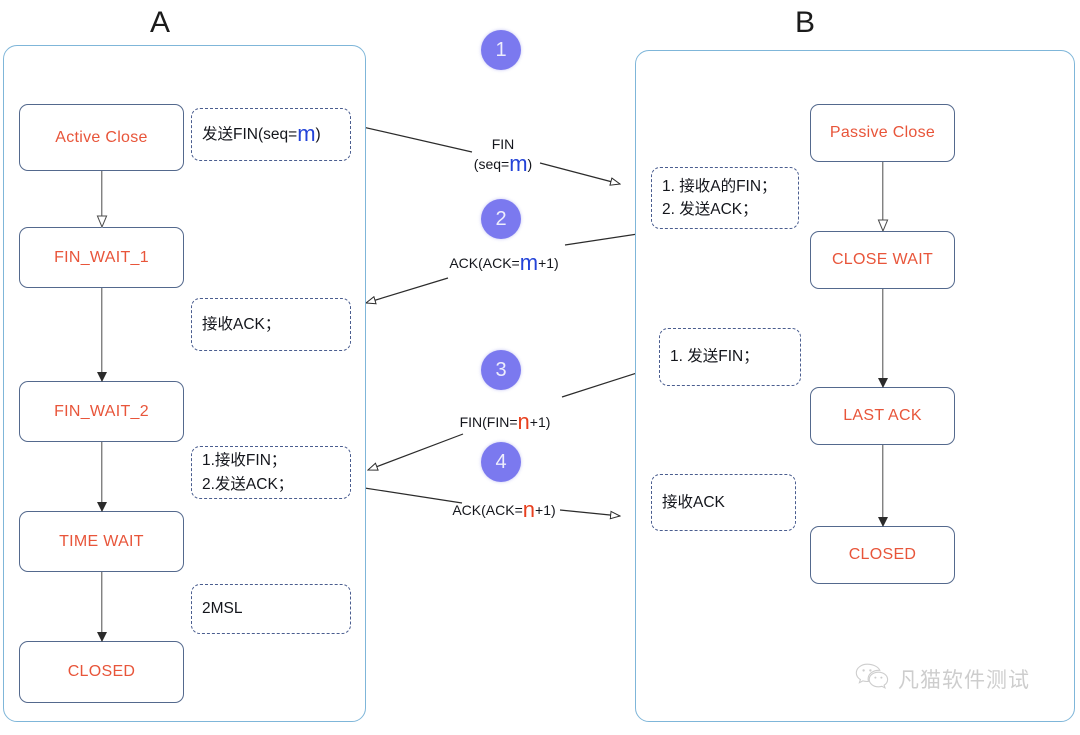  I want to click on note-recv-ack-a: 接收ACK；, so click(271, 324).